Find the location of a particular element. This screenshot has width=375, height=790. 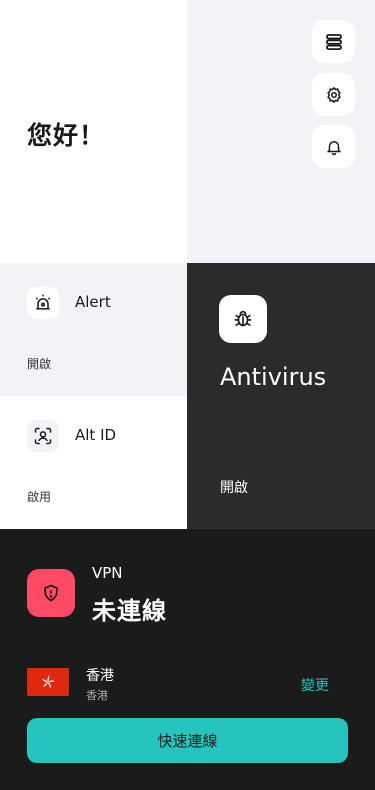

location-sub: 香港 is located at coordinates (97, 695).